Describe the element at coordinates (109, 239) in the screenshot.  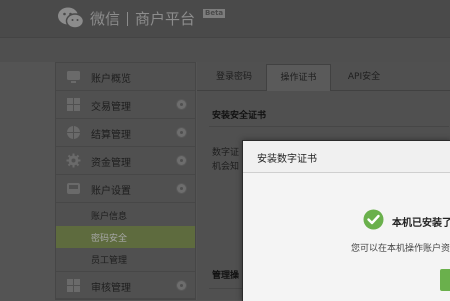
I see `sidebar-subitem-label: 密码安全` at that location.